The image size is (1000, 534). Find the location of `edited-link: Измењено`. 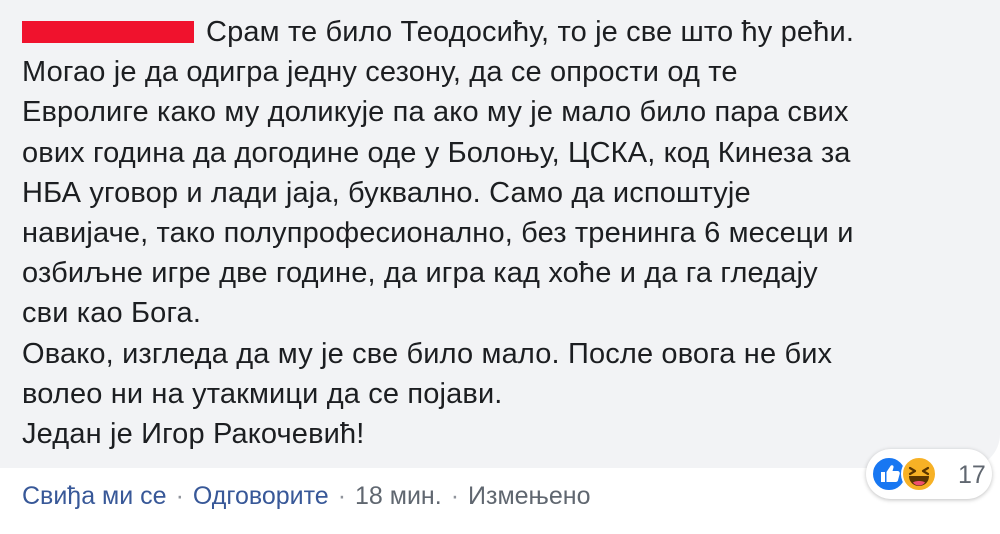

edited-link: Измењено is located at coordinates (529, 496).